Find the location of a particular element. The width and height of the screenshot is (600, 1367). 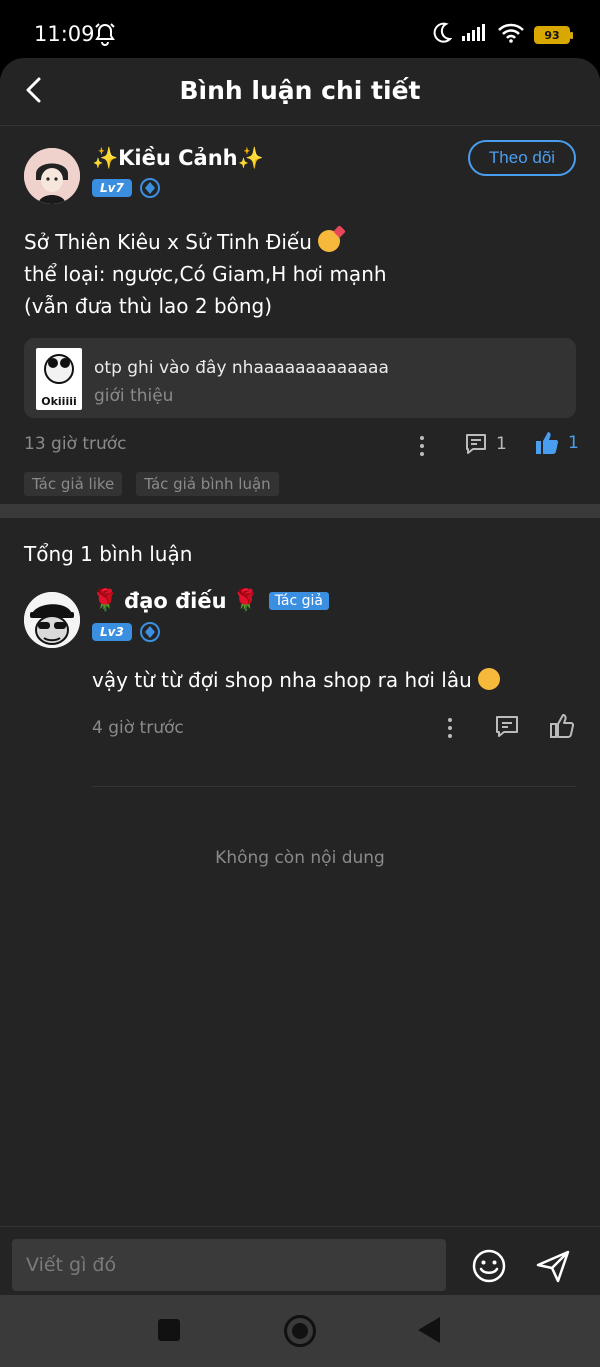

reply-button is located at coordinates (507, 729).